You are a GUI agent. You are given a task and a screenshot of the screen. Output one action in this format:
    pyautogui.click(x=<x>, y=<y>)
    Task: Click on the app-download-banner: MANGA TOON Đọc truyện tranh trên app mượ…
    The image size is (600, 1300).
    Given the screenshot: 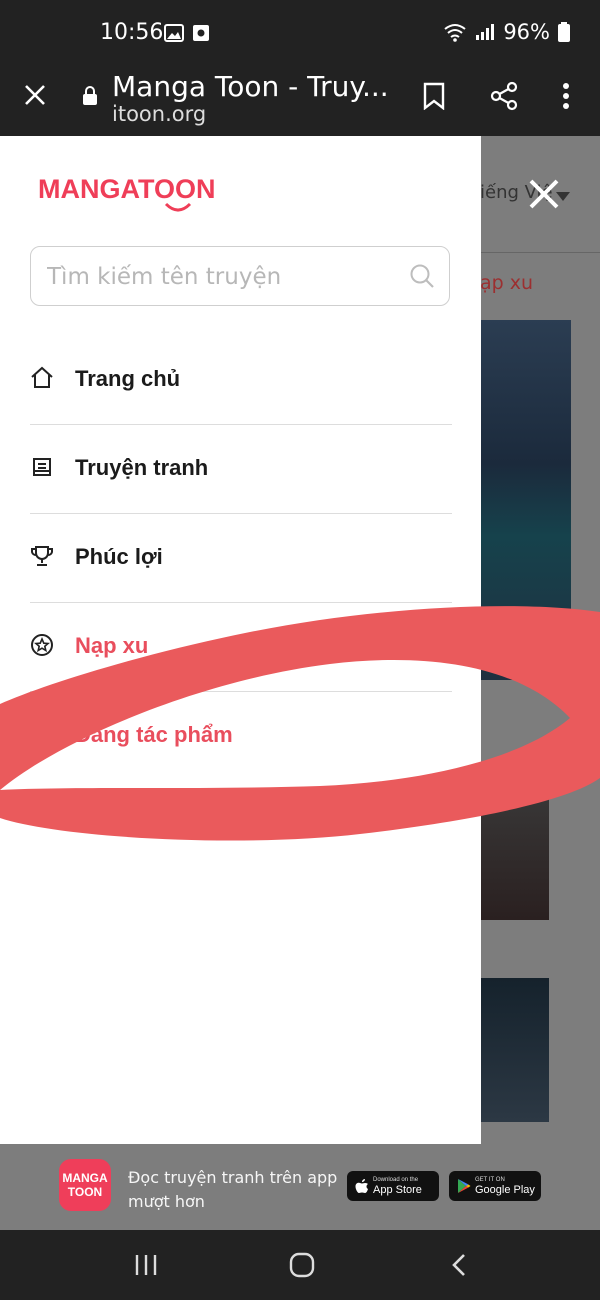 What is the action you would take?
    pyautogui.click(x=300, y=1187)
    